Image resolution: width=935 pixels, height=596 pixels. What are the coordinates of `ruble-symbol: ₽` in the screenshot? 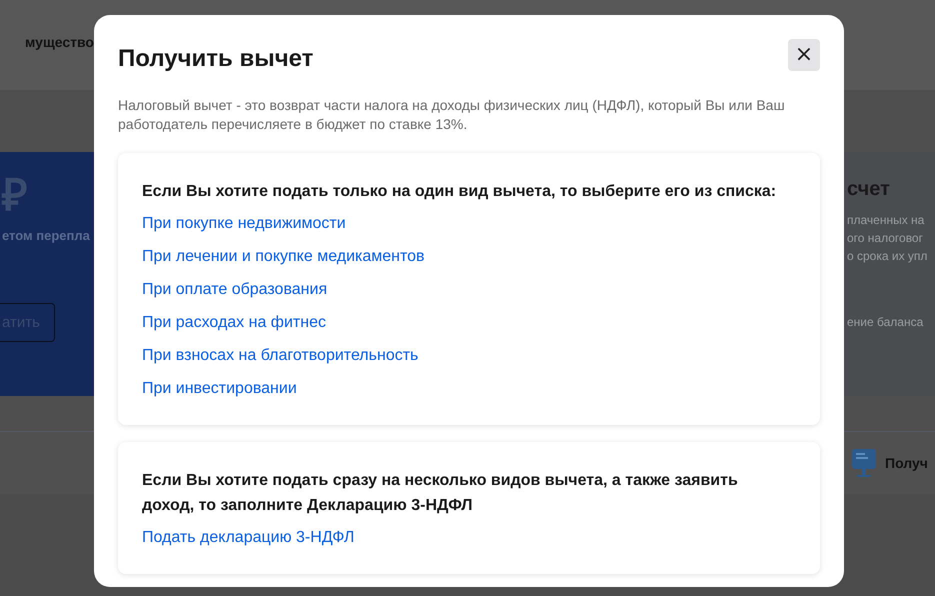 It's located at (15, 196).